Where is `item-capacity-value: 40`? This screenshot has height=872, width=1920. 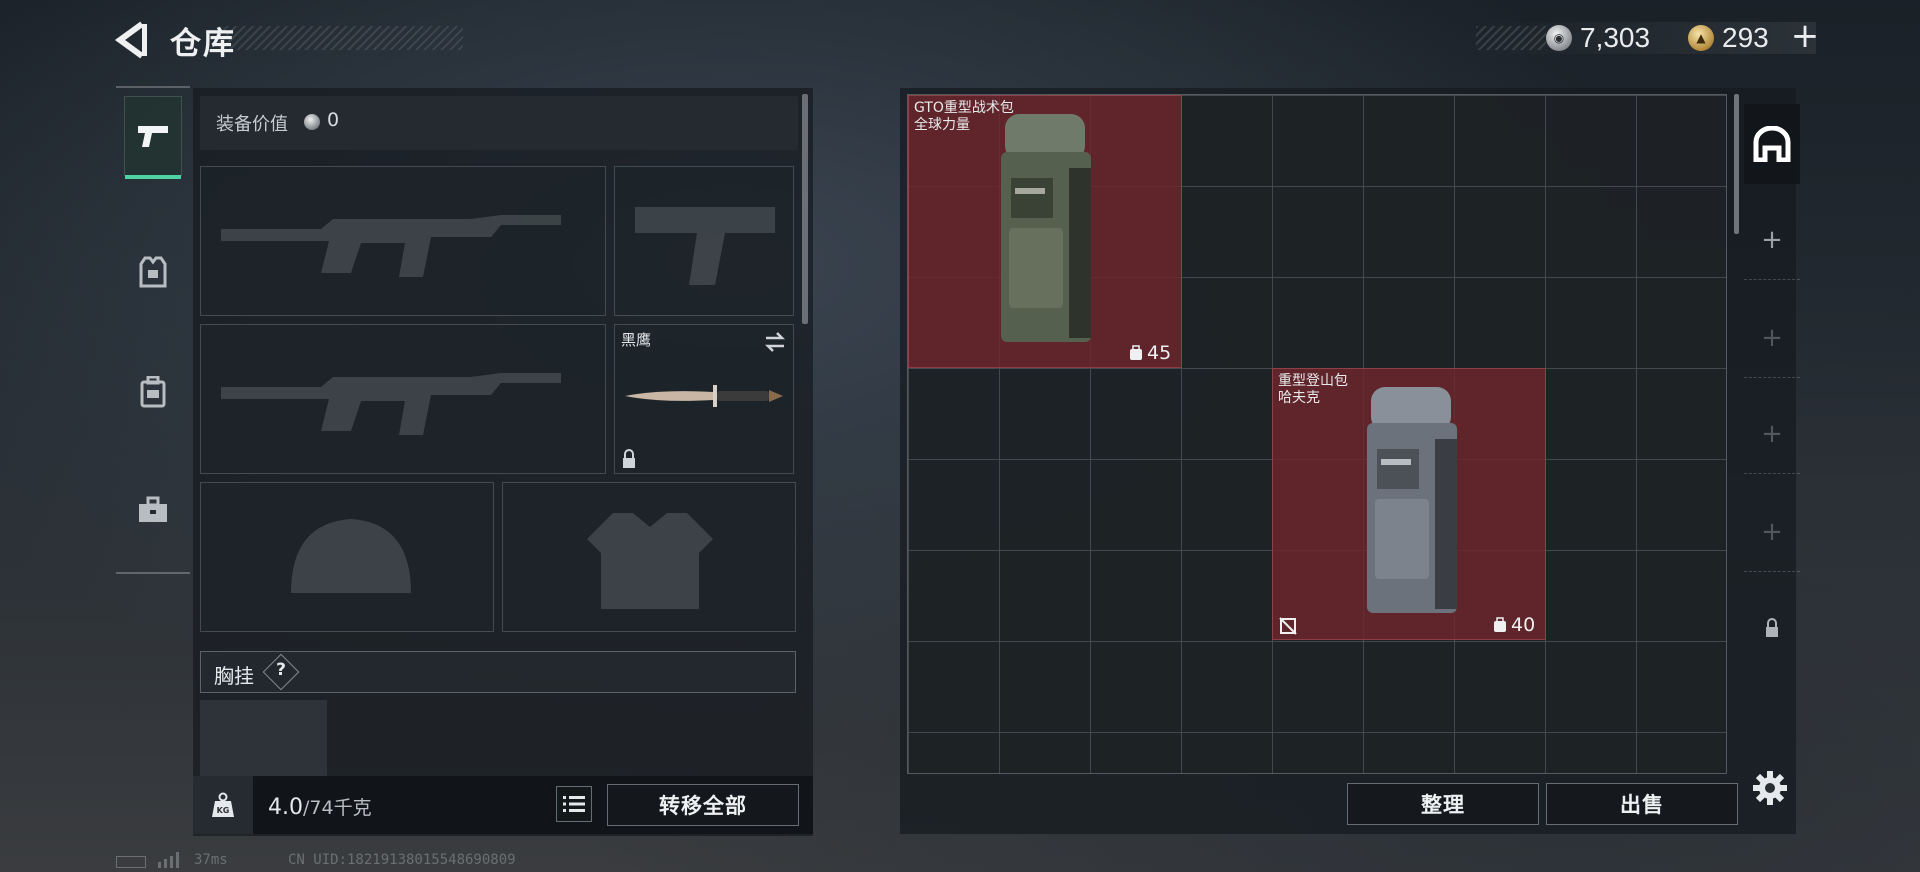
item-capacity-value: 40 is located at coordinates (1523, 625).